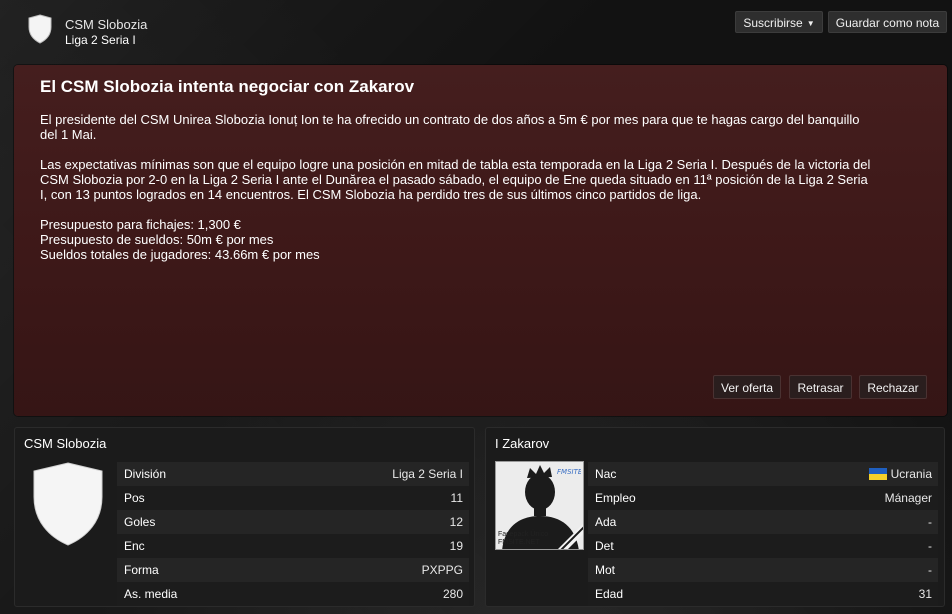 The image size is (952, 614). Describe the element at coordinates (539, 505) in the screenshot. I see `manager-photo: FMSITE Facepack Único FMSITE.NET` at that location.